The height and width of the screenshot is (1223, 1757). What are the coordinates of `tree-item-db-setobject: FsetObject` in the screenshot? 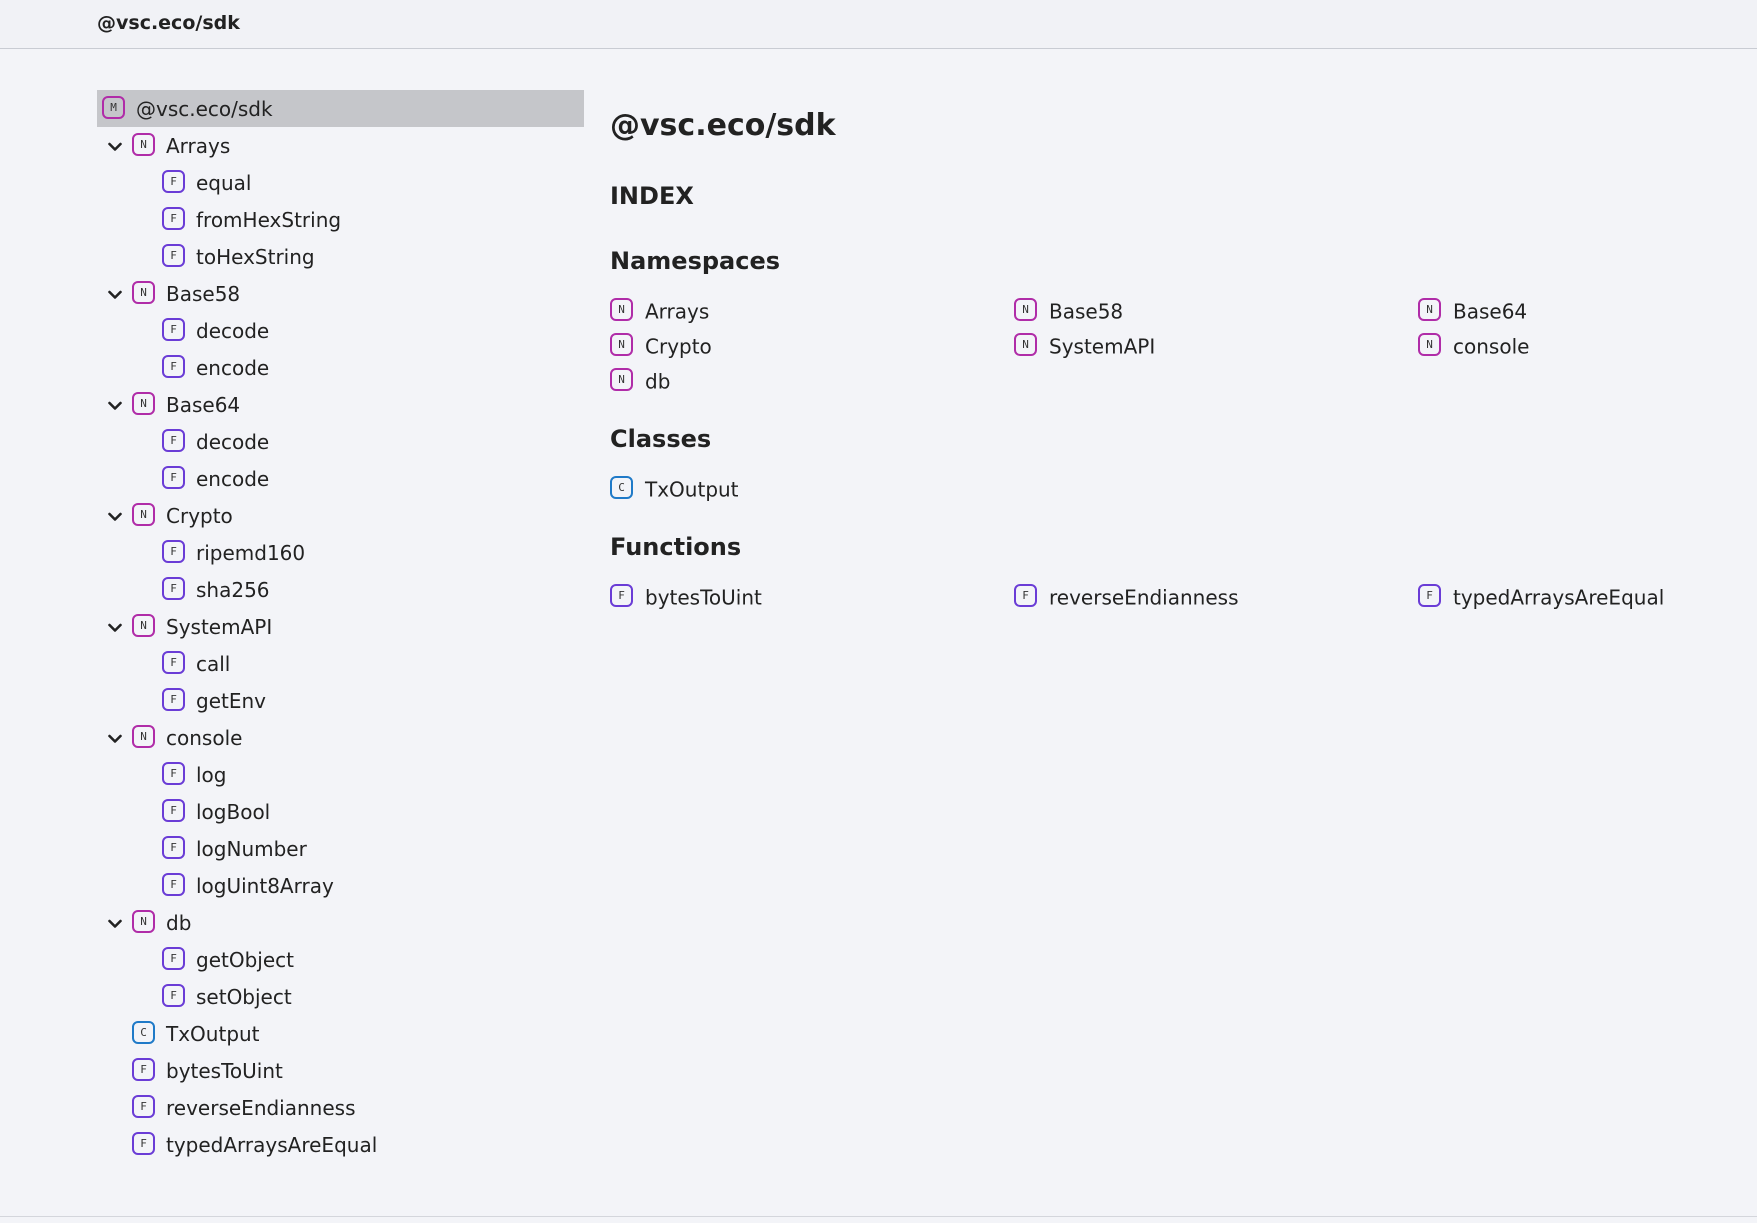 It's located at (340, 996).